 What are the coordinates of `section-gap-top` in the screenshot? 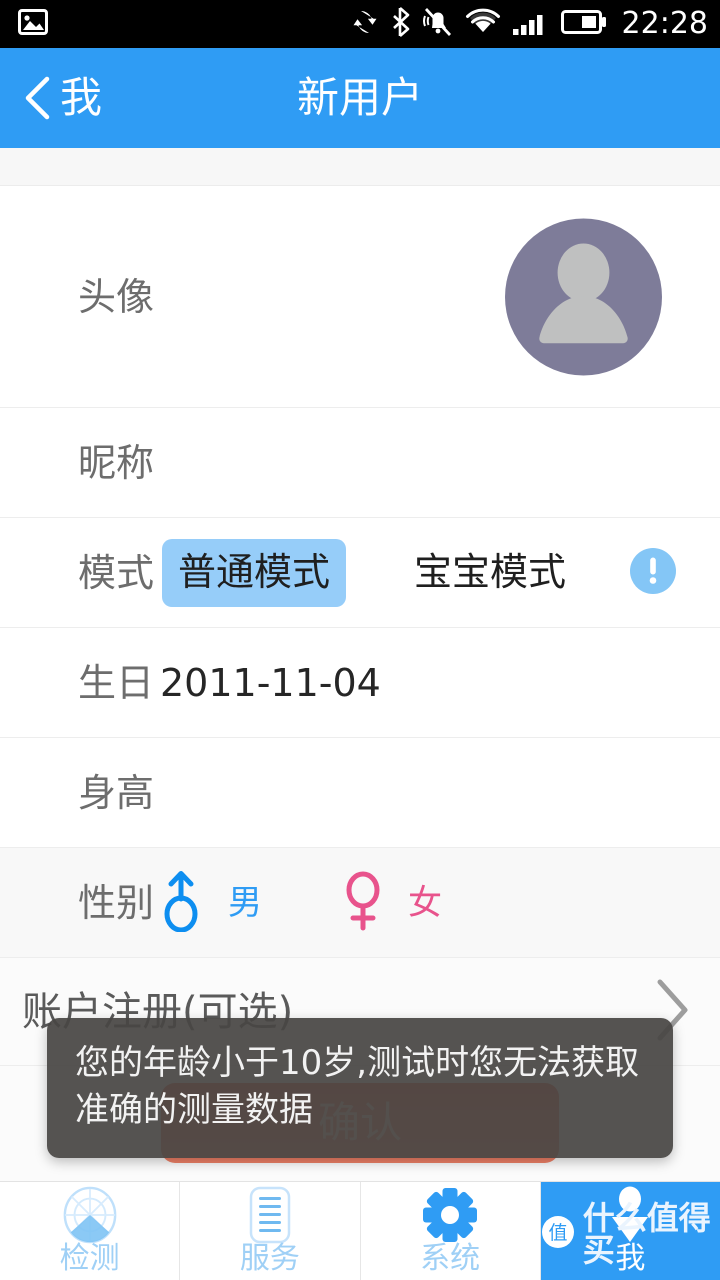 It's located at (360, 167).